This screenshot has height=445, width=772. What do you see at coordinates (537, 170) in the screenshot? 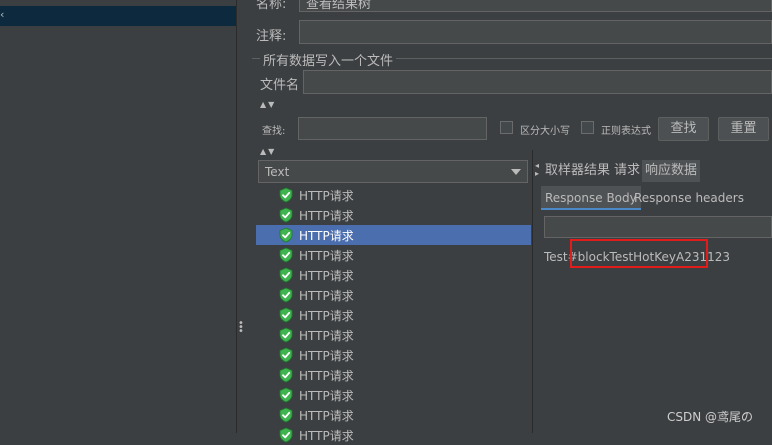
I see `collapse-arrows-icon: ◂ ▸` at bounding box center [537, 170].